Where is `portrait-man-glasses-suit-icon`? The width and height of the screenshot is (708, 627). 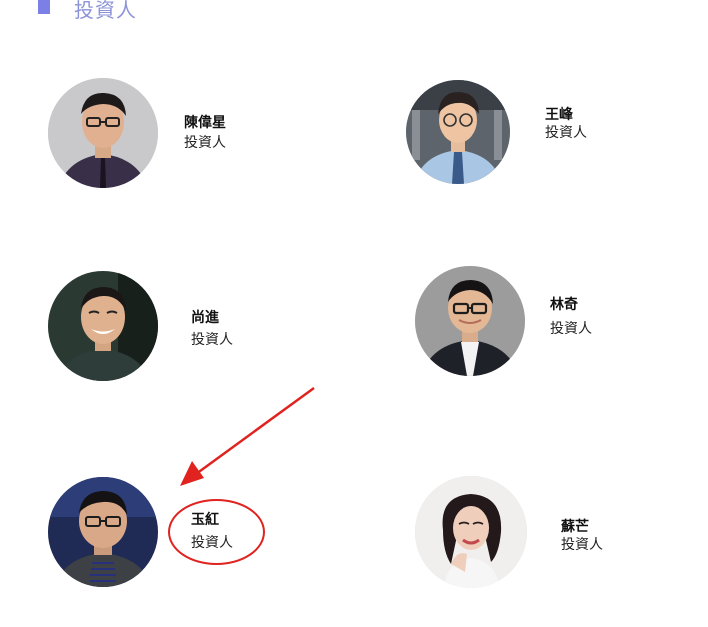
portrait-man-glasses-suit-icon is located at coordinates (470, 321).